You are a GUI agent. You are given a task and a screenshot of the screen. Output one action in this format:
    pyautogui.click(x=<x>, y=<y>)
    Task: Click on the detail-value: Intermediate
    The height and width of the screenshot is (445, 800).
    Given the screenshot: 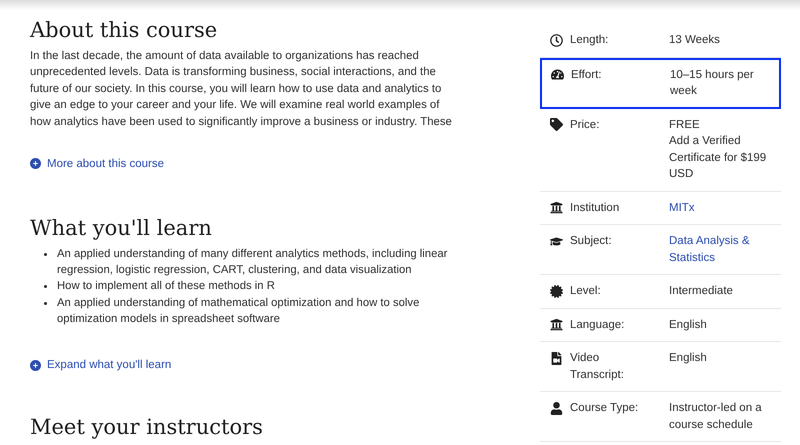 What is the action you would take?
    pyautogui.click(x=701, y=291)
    